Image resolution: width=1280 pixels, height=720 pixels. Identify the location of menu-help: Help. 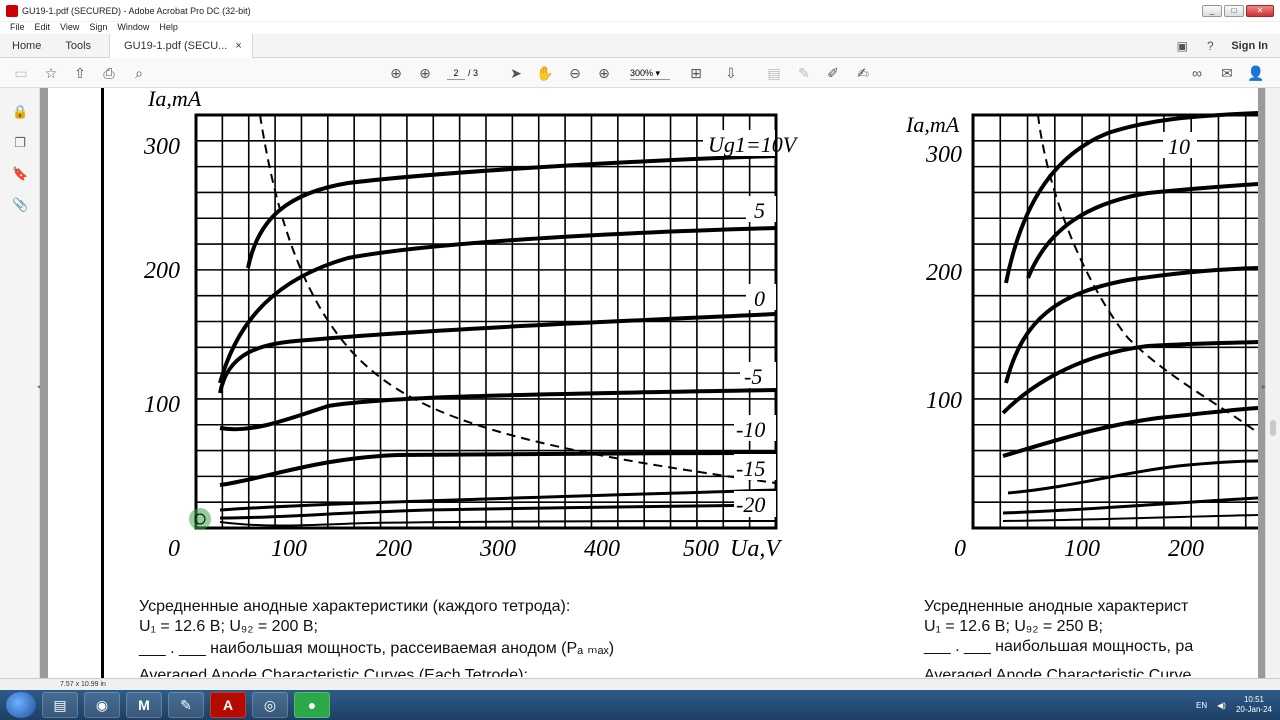
(168, 28).